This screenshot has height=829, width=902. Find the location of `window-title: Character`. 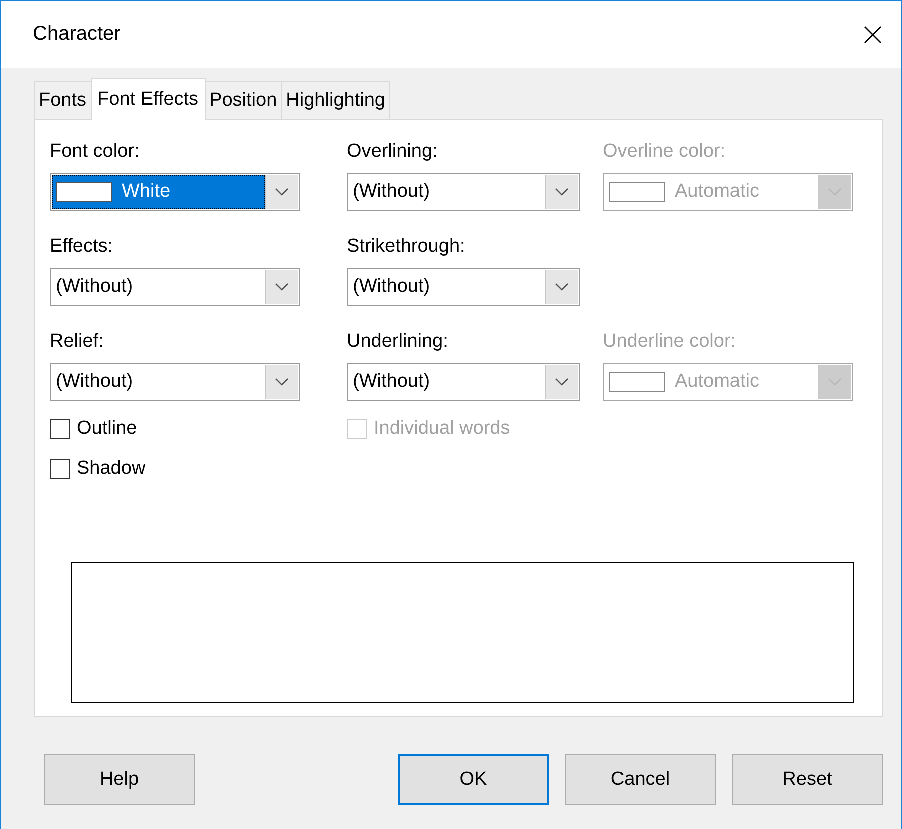

window-title: Character is located at coordinates (77, 34).